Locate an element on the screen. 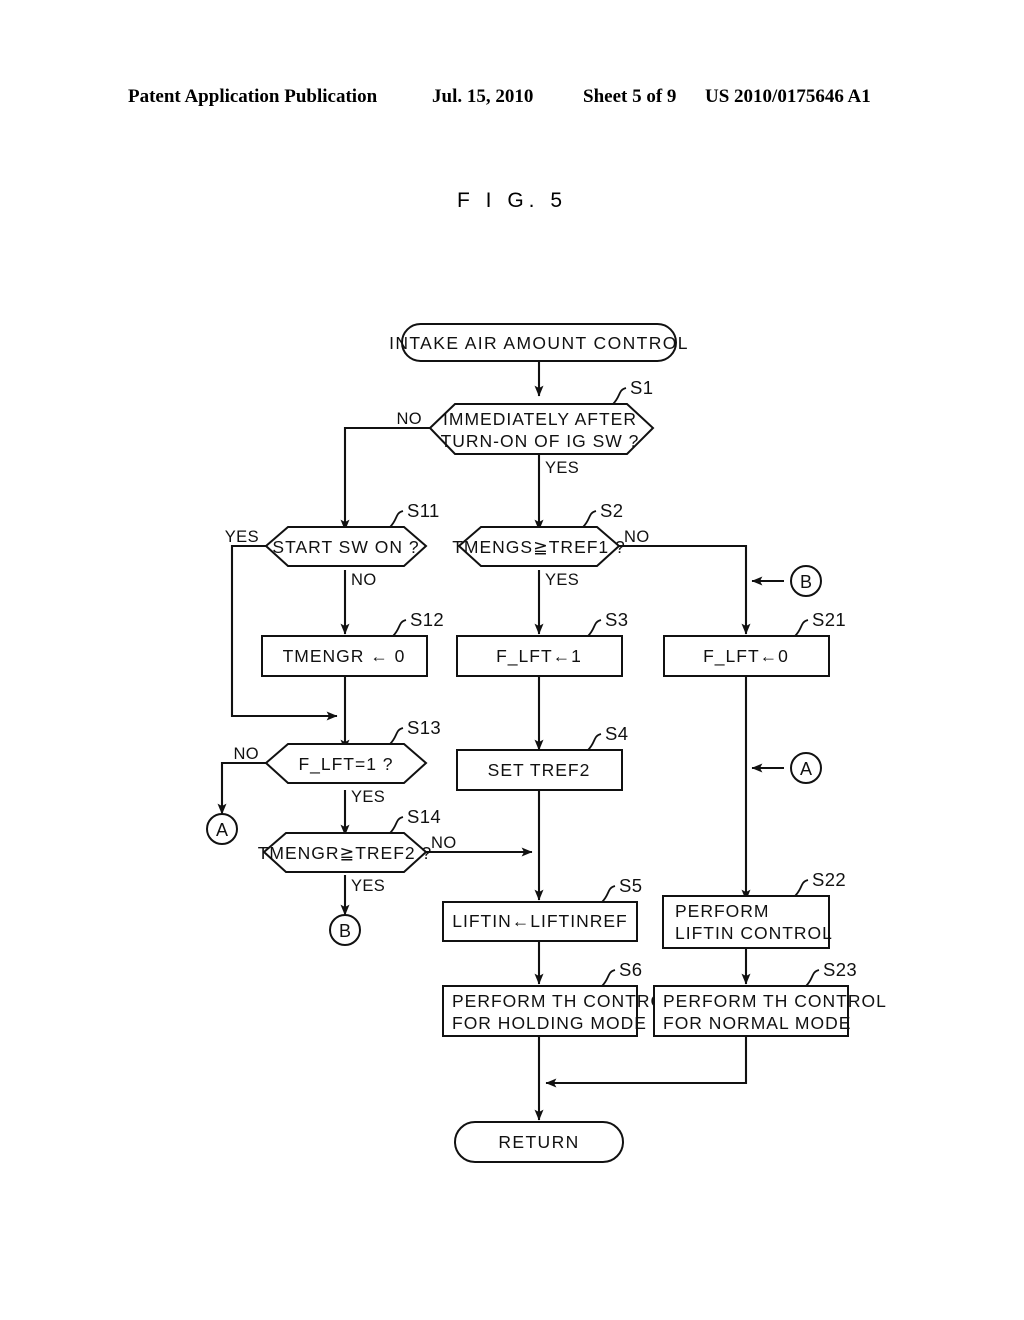 The image size is (1024, 1320). node-s22-label-line2: LIFTIN CONTROL is located at coordinates (754, 933).